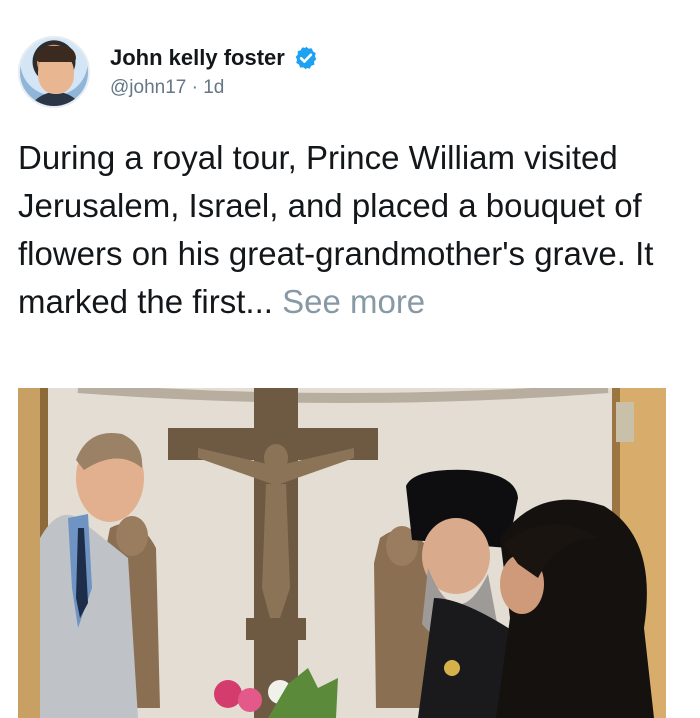  I want to click on avatar-shirt, so click(56, 99).